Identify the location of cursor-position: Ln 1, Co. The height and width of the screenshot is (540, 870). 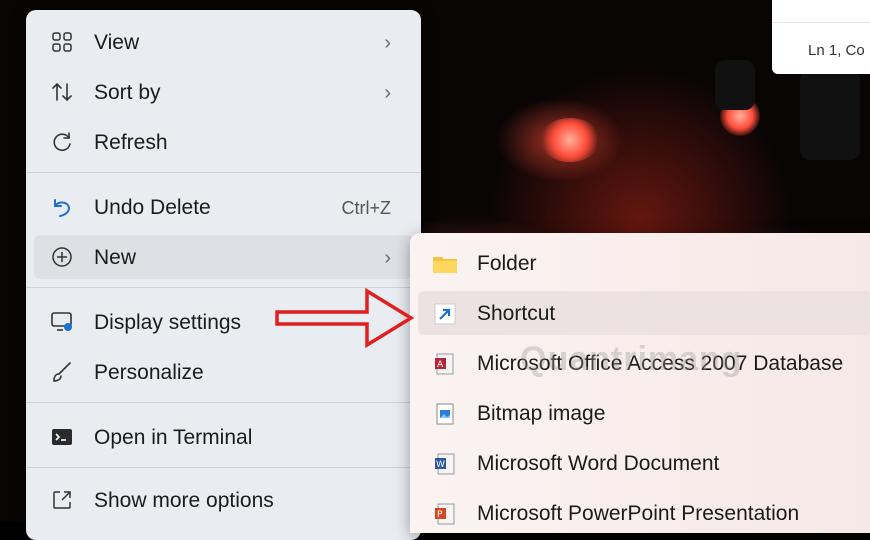
(836, 50).